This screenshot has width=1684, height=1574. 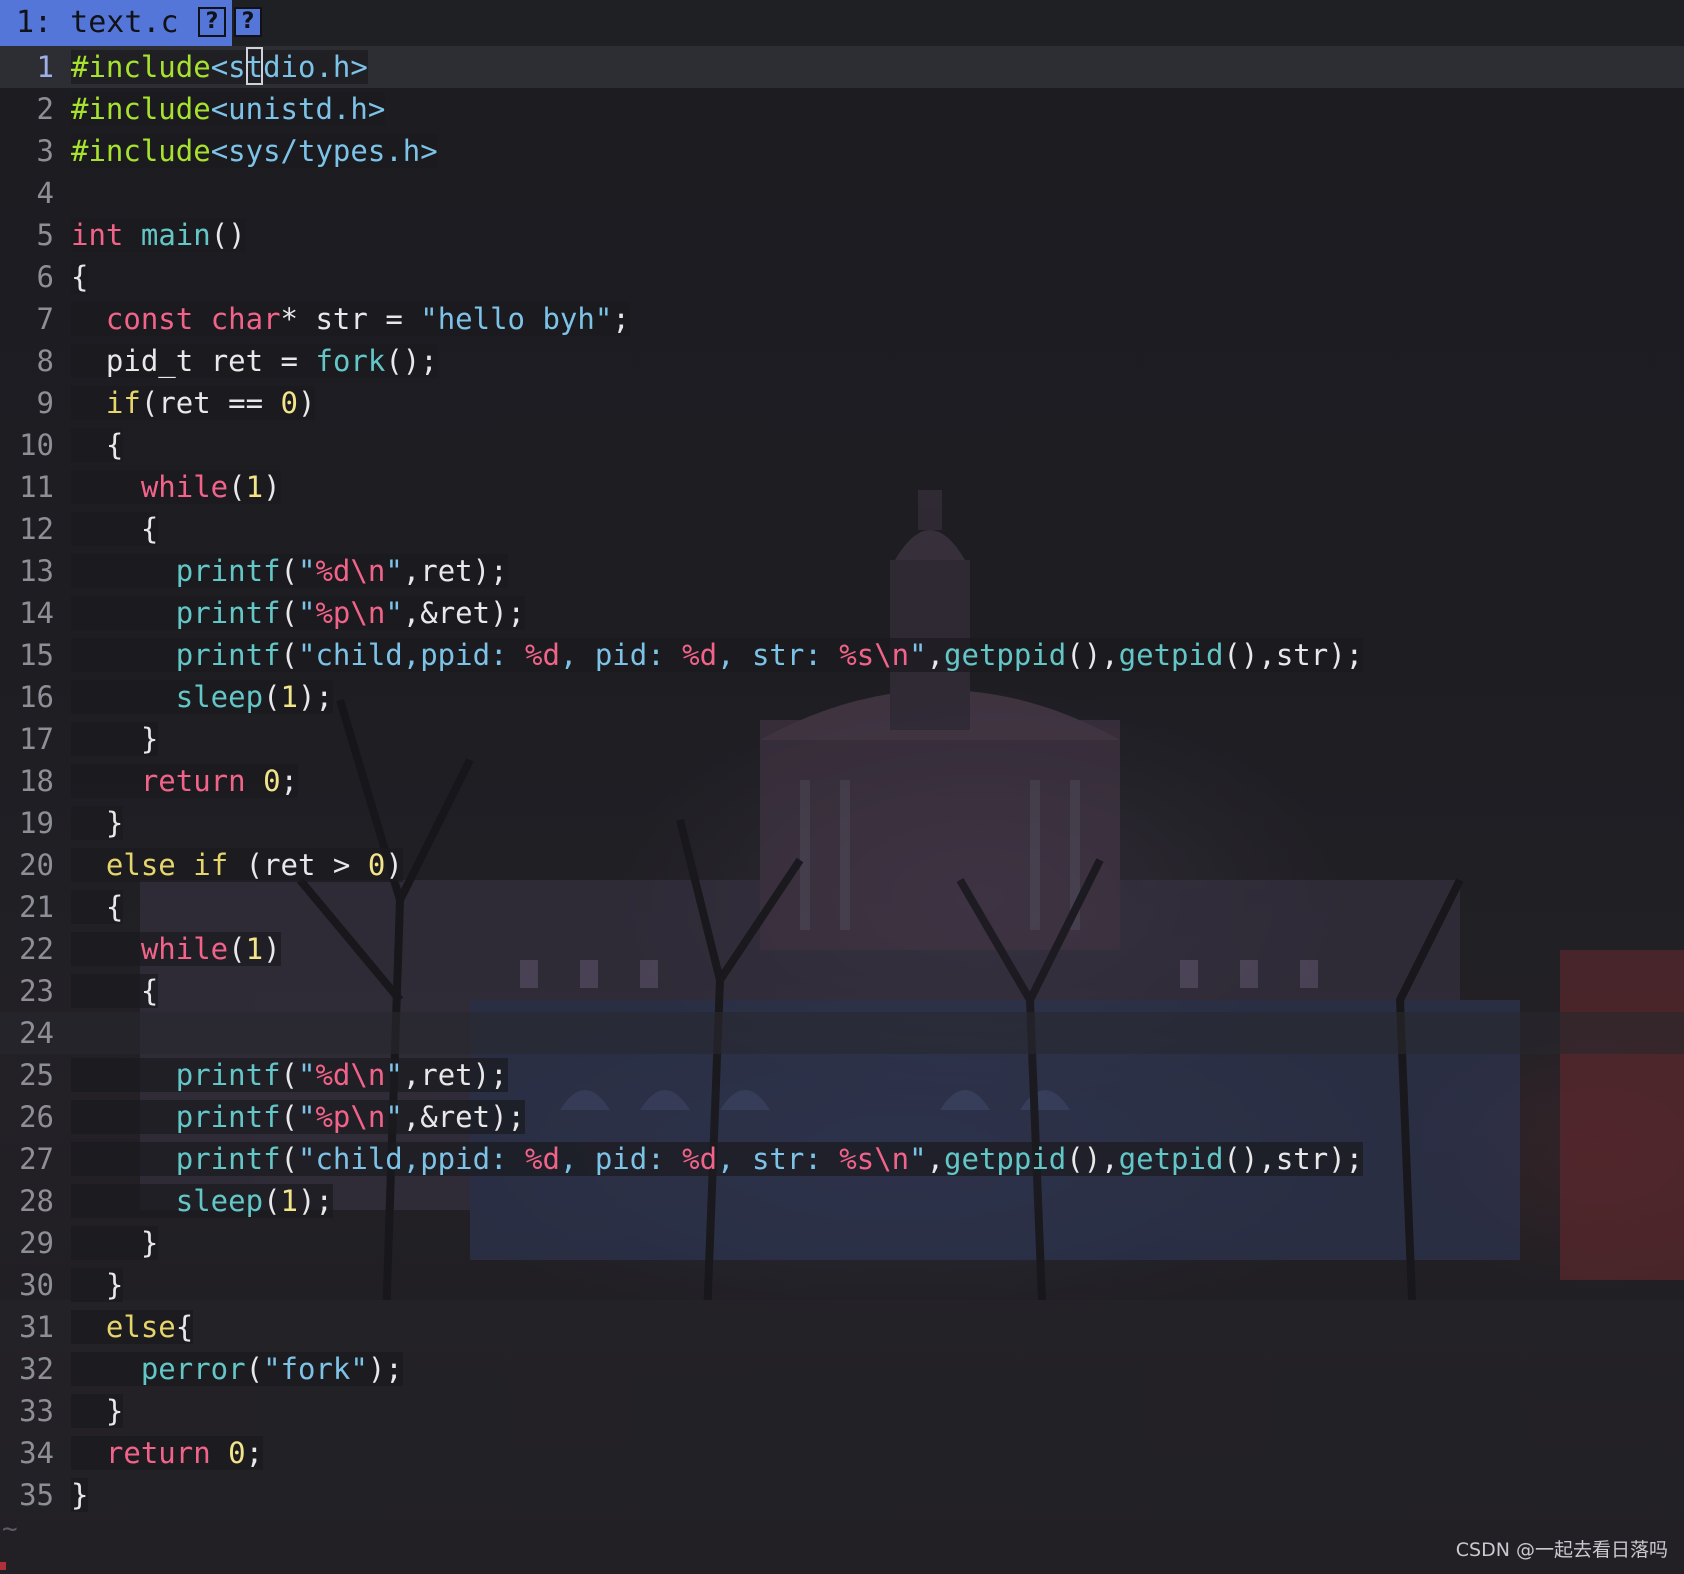 I want to click on code-line: 21 {, so click(x=842, y=907).